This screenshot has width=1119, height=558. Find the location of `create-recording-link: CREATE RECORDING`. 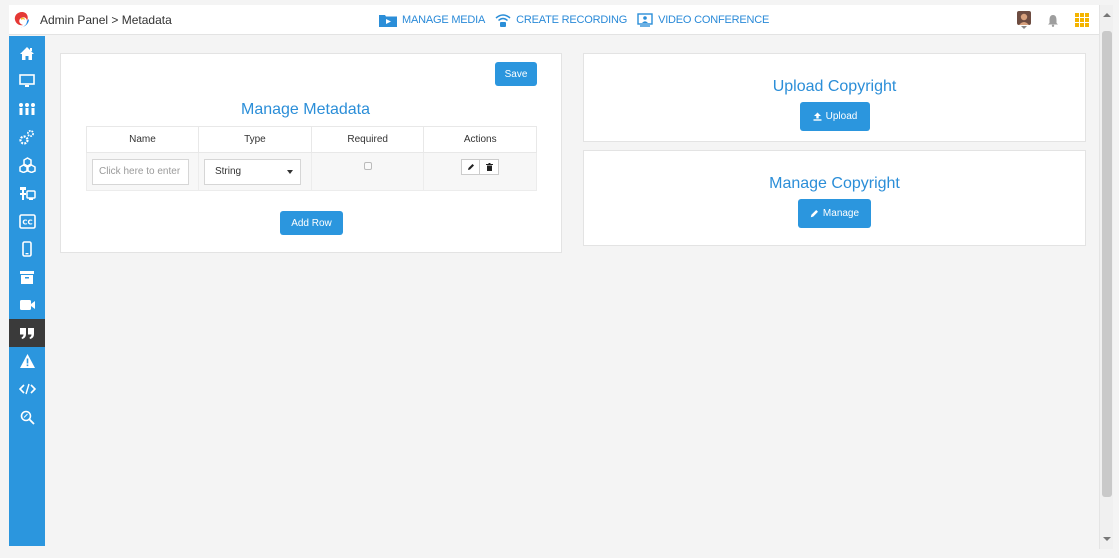

create-recording-link: CREATE RECORDING is located at coordinates (561, 20).